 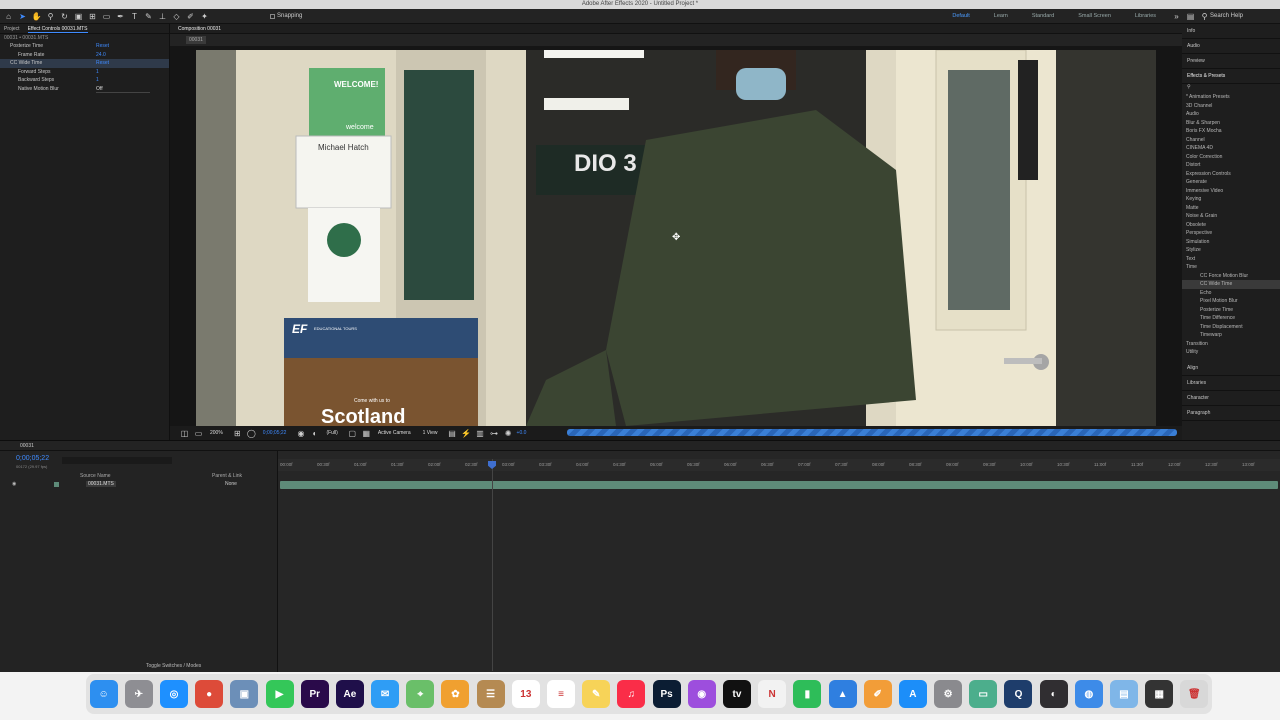 What do you see at coordinates (12, 28) in the screenshot?
I see `tab-project: Project` at bounding box center [12, 28].